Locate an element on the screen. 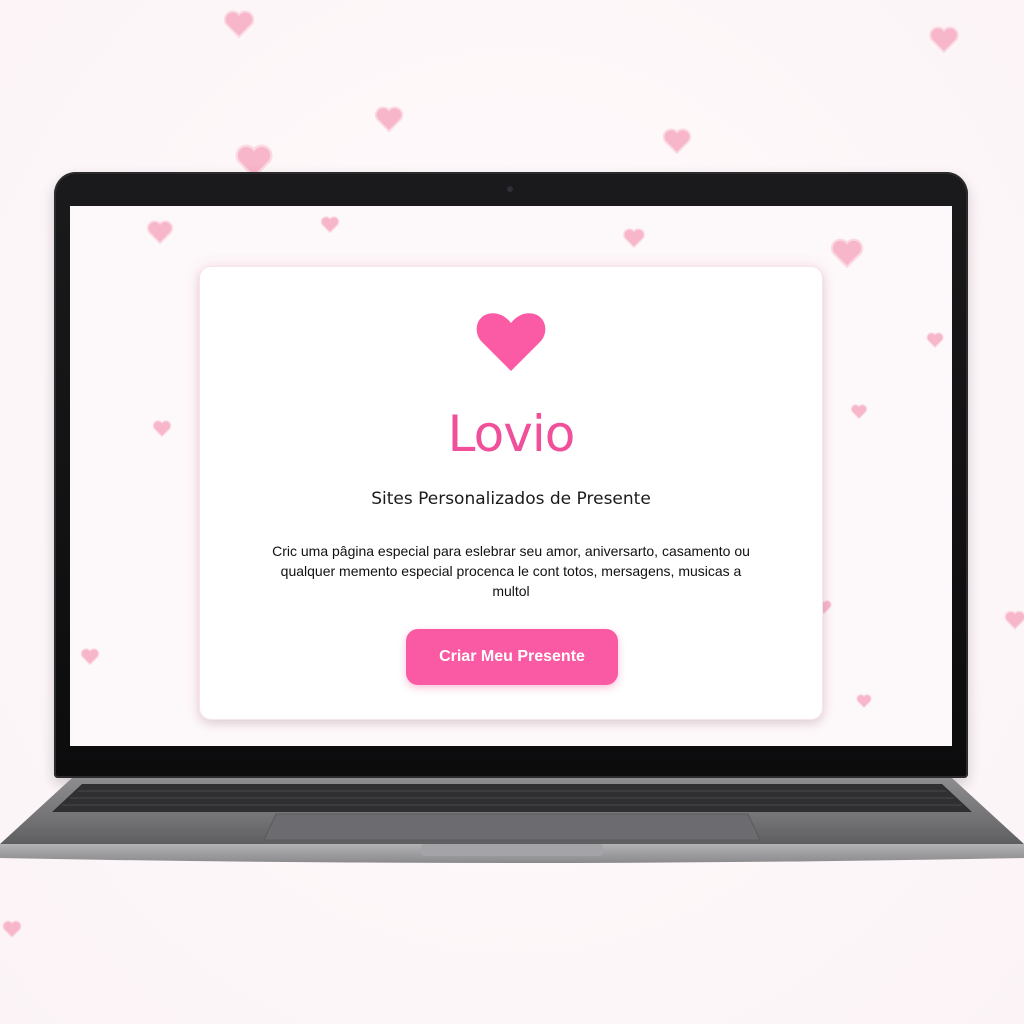 The width and height of the screenshot is (1024, 1024). heart-icon is located at coordinates (511, 342).